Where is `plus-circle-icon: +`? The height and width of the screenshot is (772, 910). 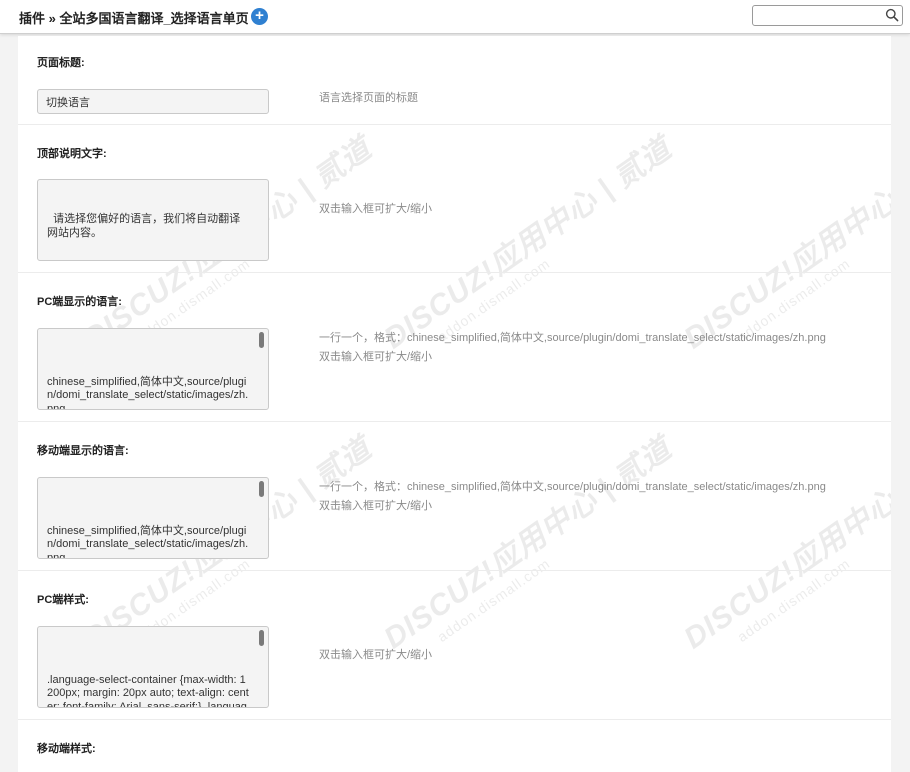
plus-circle-icon: + is located at coordinates (259, 16).